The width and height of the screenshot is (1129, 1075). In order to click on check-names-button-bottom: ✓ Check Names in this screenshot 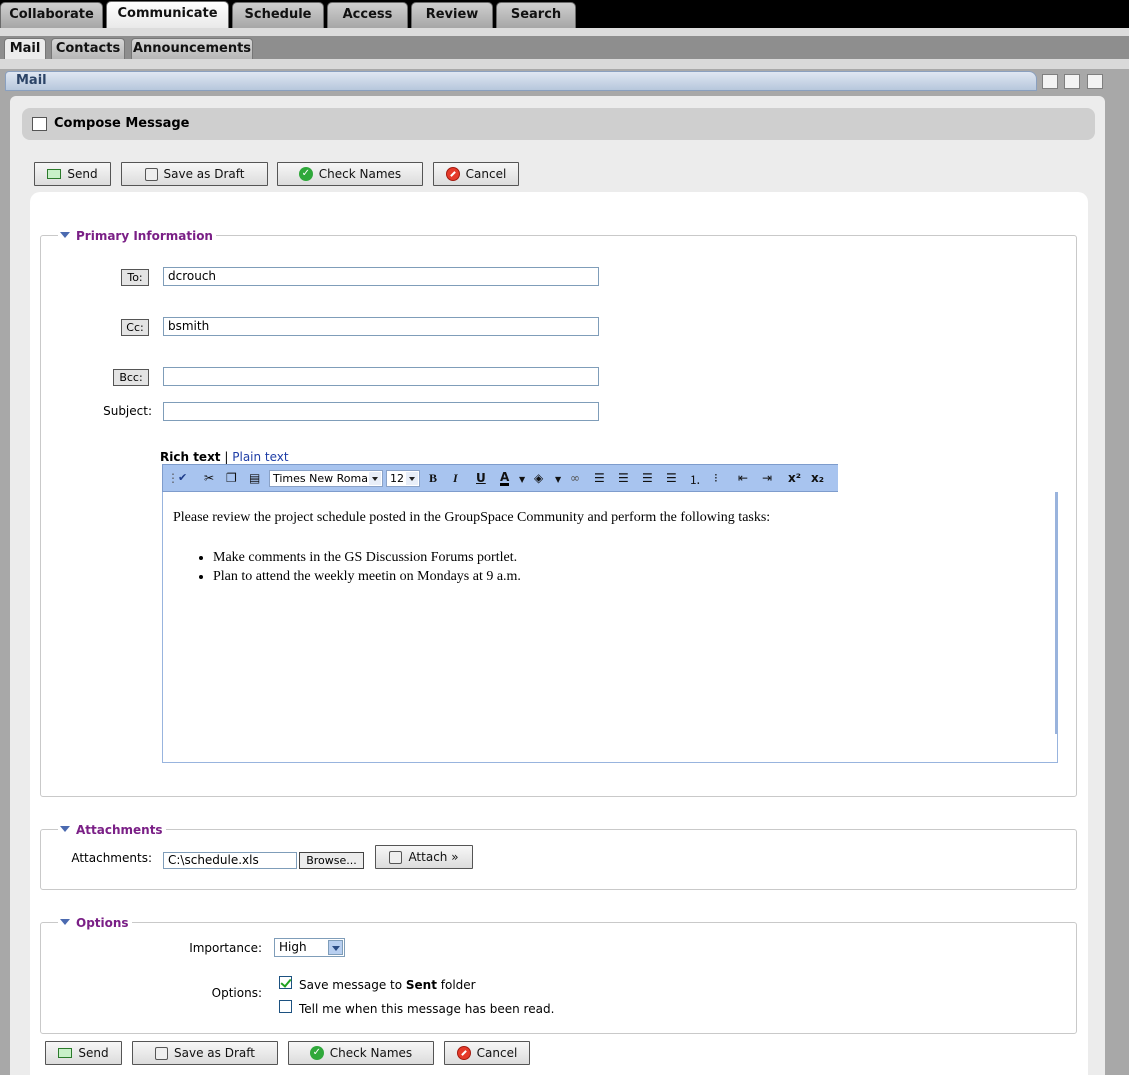, I will do `click(361, 1053)`.